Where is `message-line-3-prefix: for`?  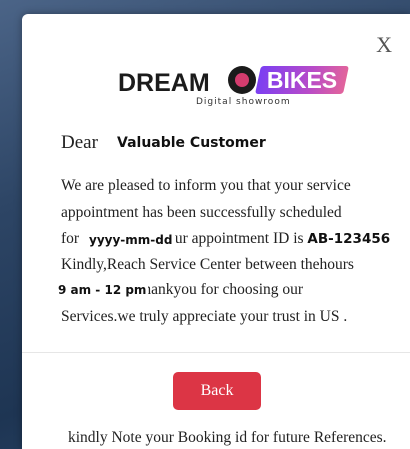
message-line-3-prefix: for is located at coordinates (70, 238).